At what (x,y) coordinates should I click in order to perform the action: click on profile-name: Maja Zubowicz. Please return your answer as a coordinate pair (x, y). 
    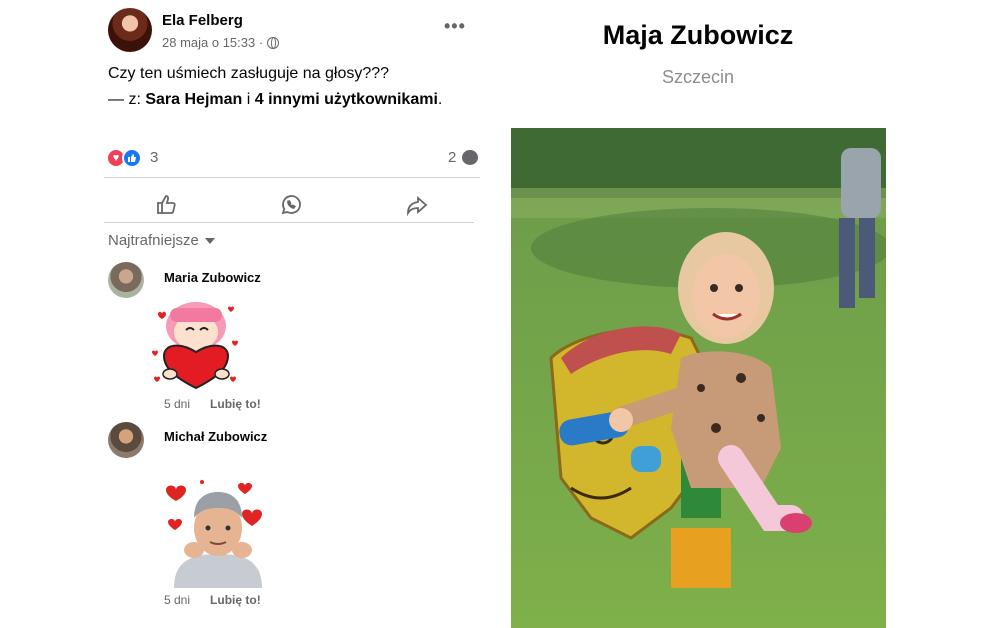
    Looking at the image, I should click on (698, 35).